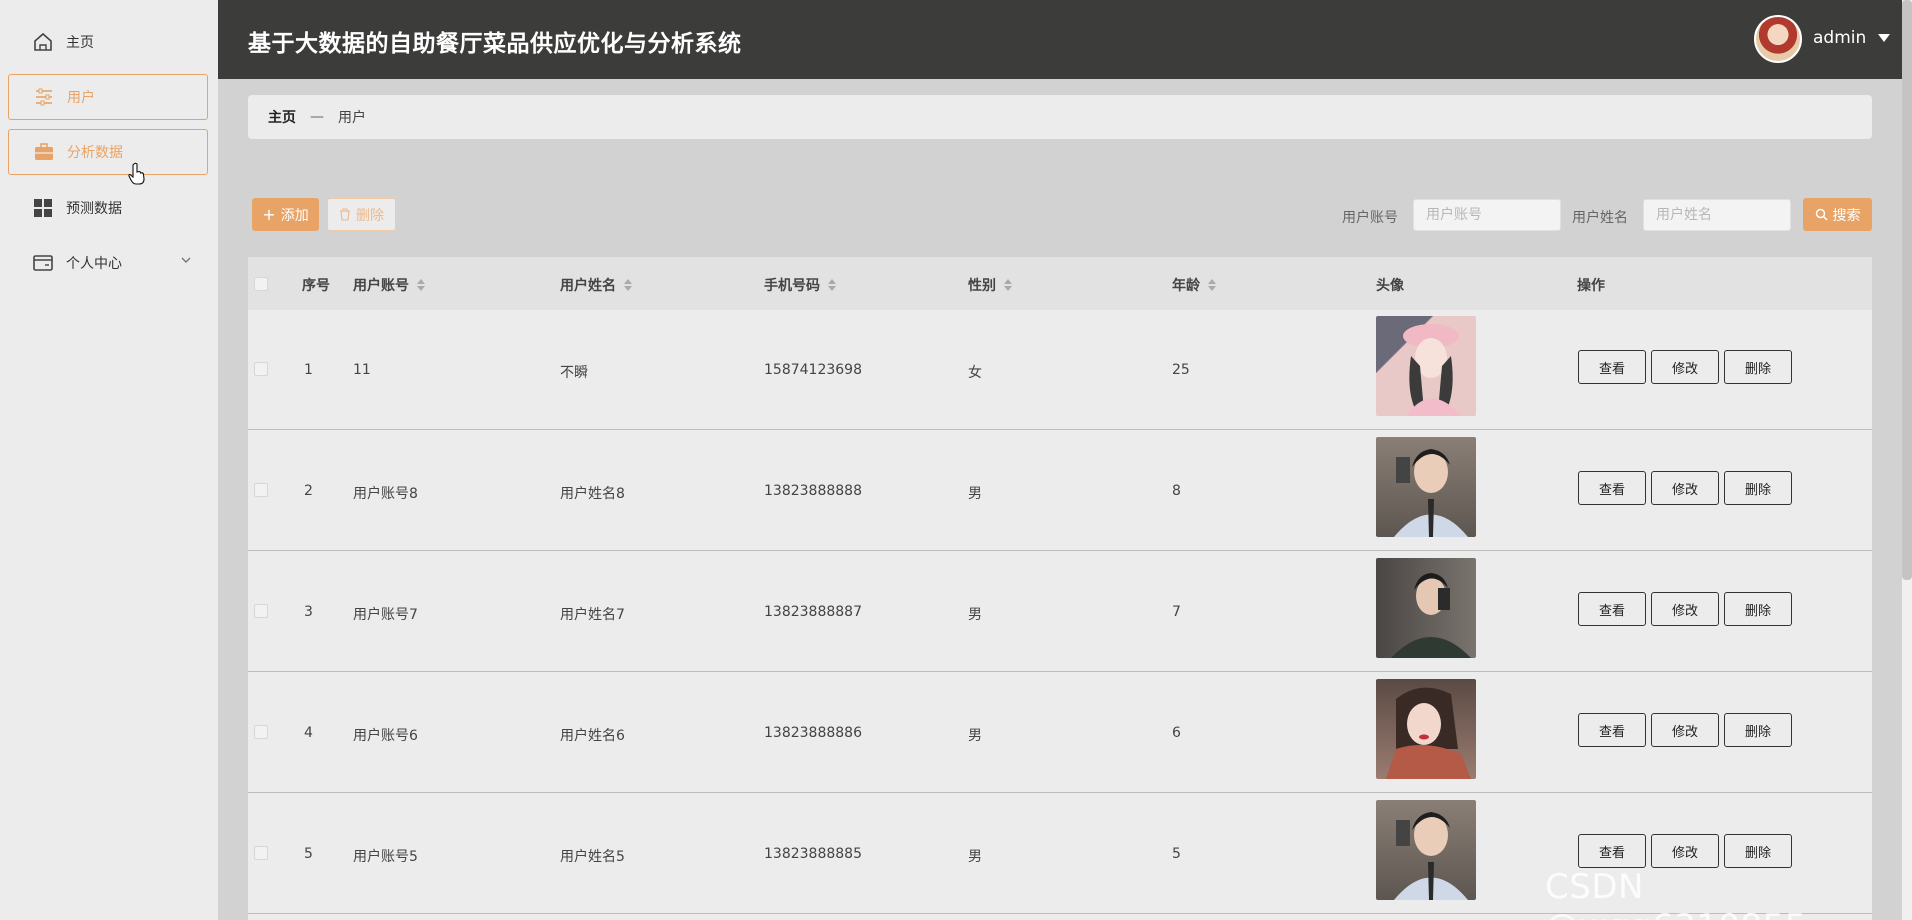  What do you see at coordinates (44, 97) in the screenshot?
I see `sliders-icon` at bounding box center [44, 97].